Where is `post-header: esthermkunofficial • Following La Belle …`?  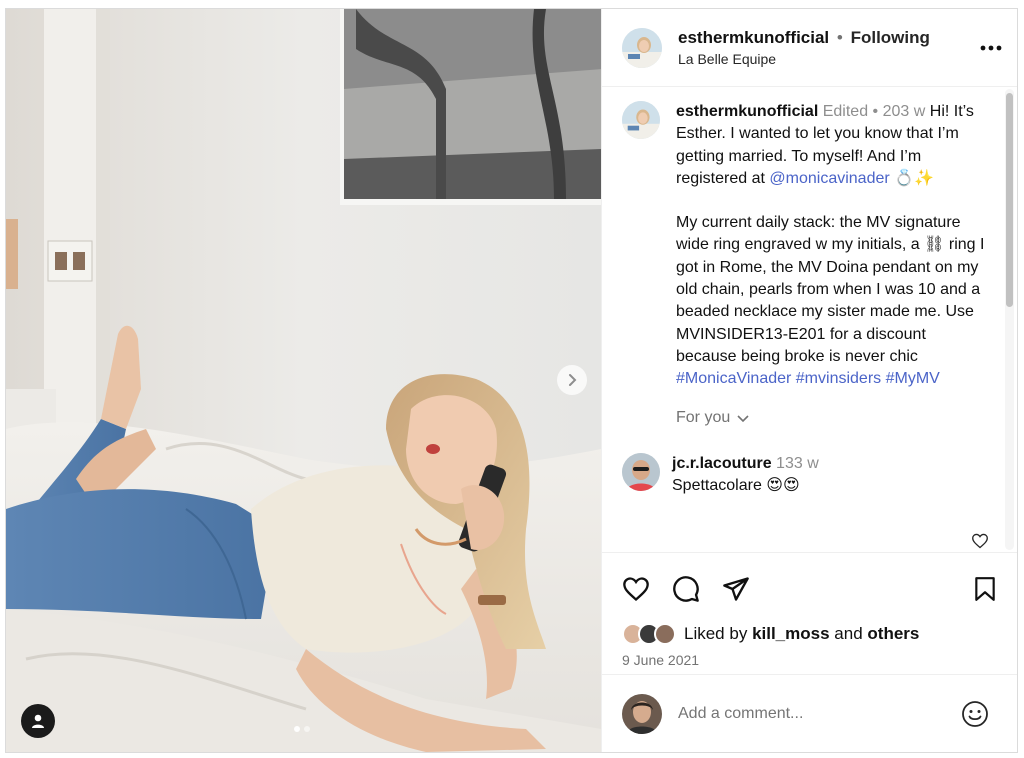 post-header: esthermkunofficial • Following La Belle … is located at coordinates (809, 48).